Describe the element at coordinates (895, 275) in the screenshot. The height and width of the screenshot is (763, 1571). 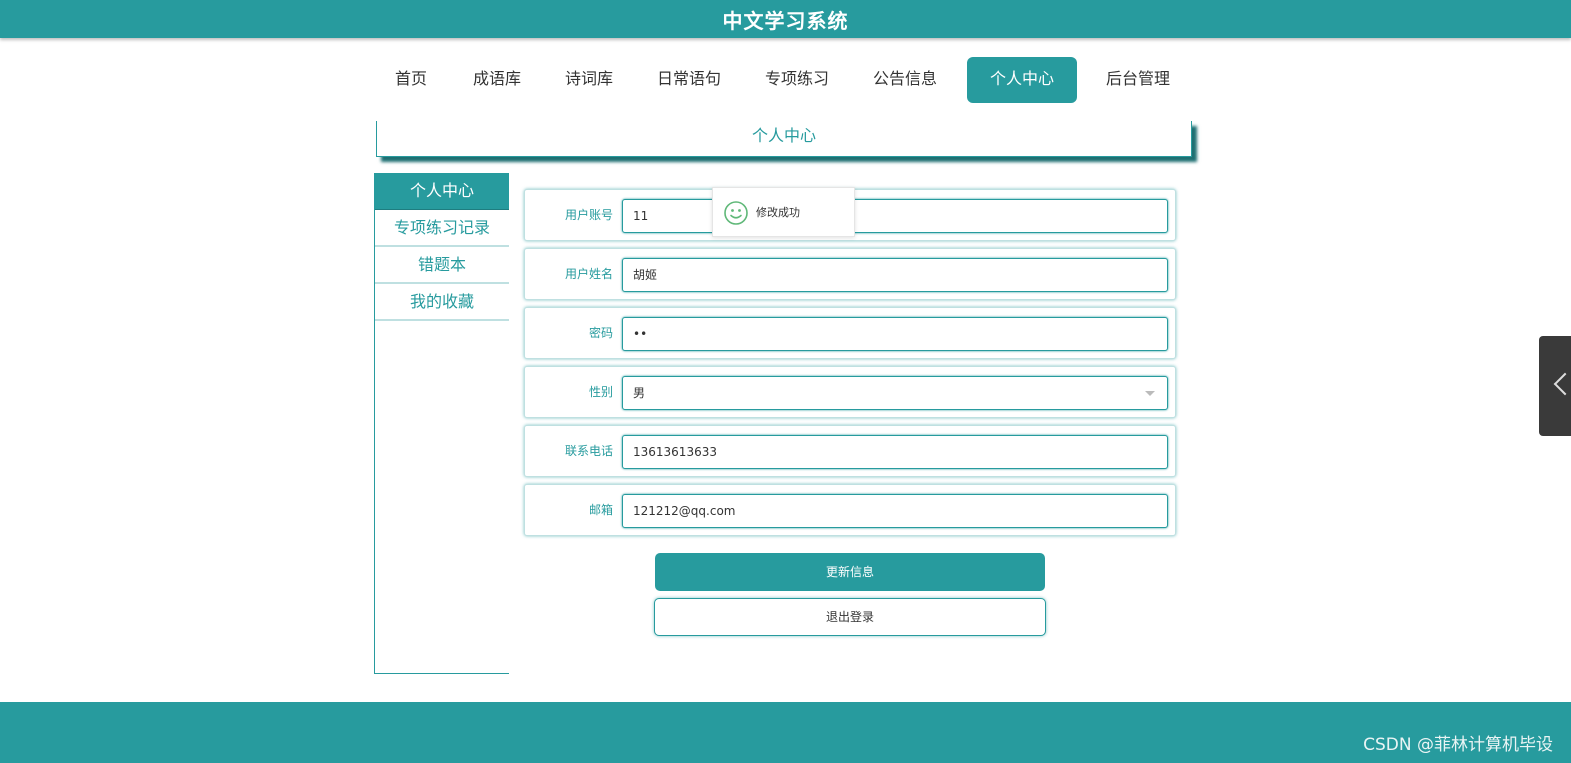
I see `name-input: 胡姬` at that location.